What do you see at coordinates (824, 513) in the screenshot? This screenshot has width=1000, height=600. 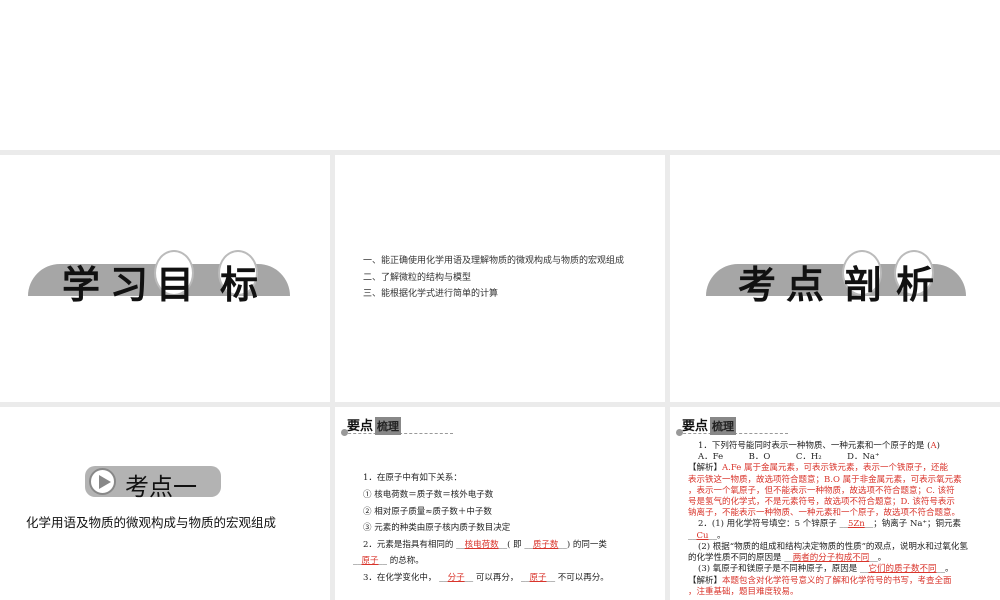 I see `analysis-line: 钠离子，不能表示一种物质、一种元素和一个原子，故选项不符合题意。` at bounding box center [824, 513].